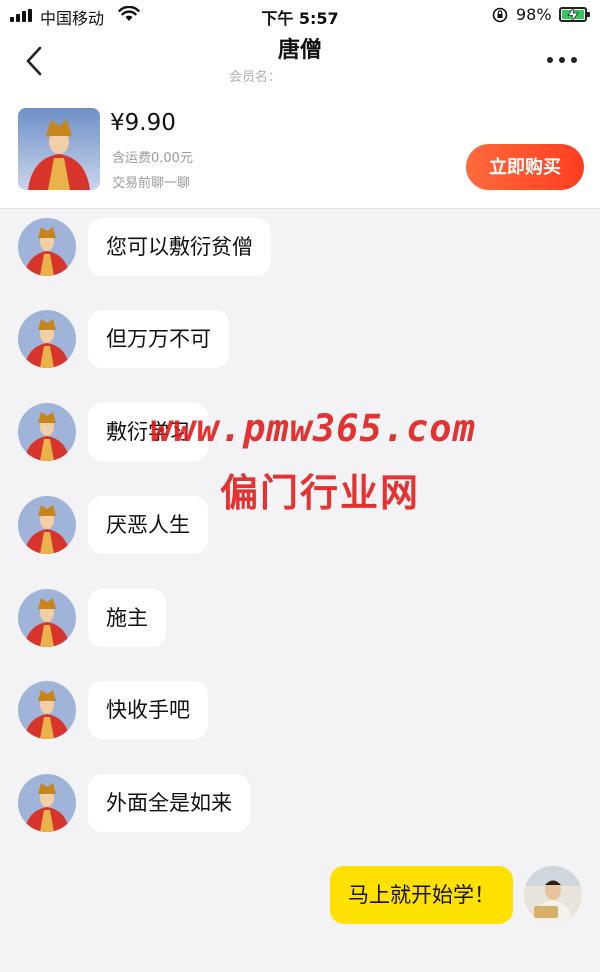  Describe the element at coordinates (421, 895) in the screenshot. I see `own-message-bubble: 马上就开始学！` at that location.